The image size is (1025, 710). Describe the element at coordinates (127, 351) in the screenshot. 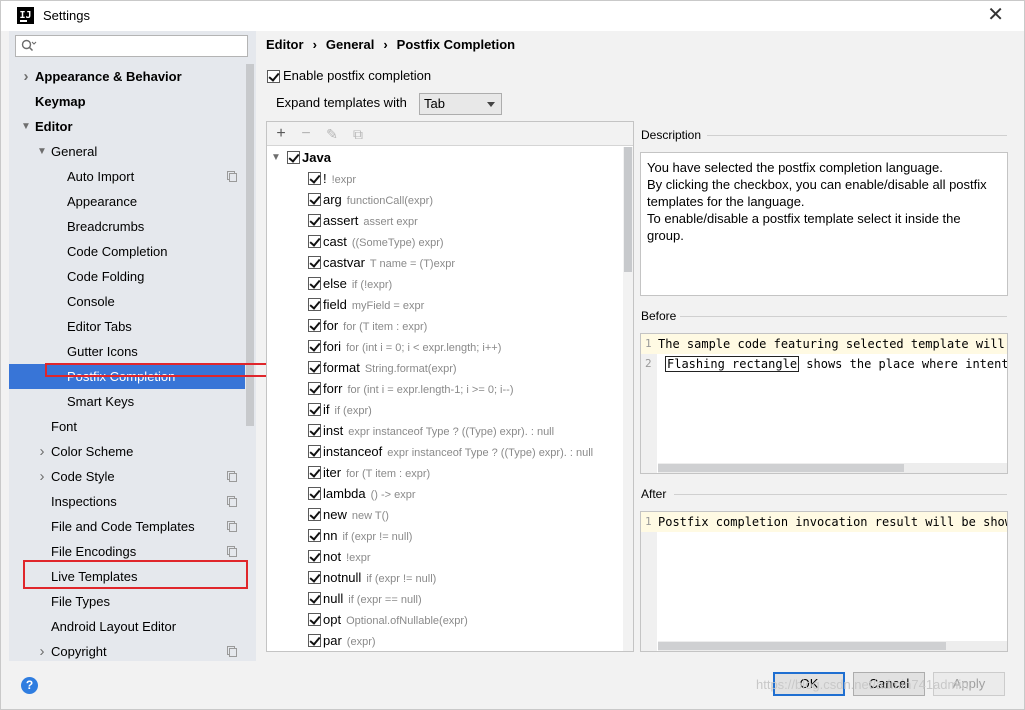

I see `sidebar-item-gutter-icons: Gutter Icons` at that location.